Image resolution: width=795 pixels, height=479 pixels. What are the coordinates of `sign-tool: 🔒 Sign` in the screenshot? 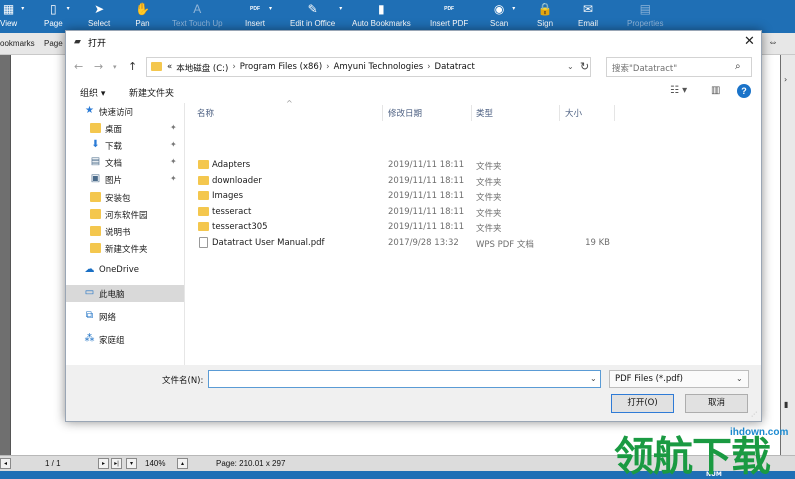 It's located at (545, 16).